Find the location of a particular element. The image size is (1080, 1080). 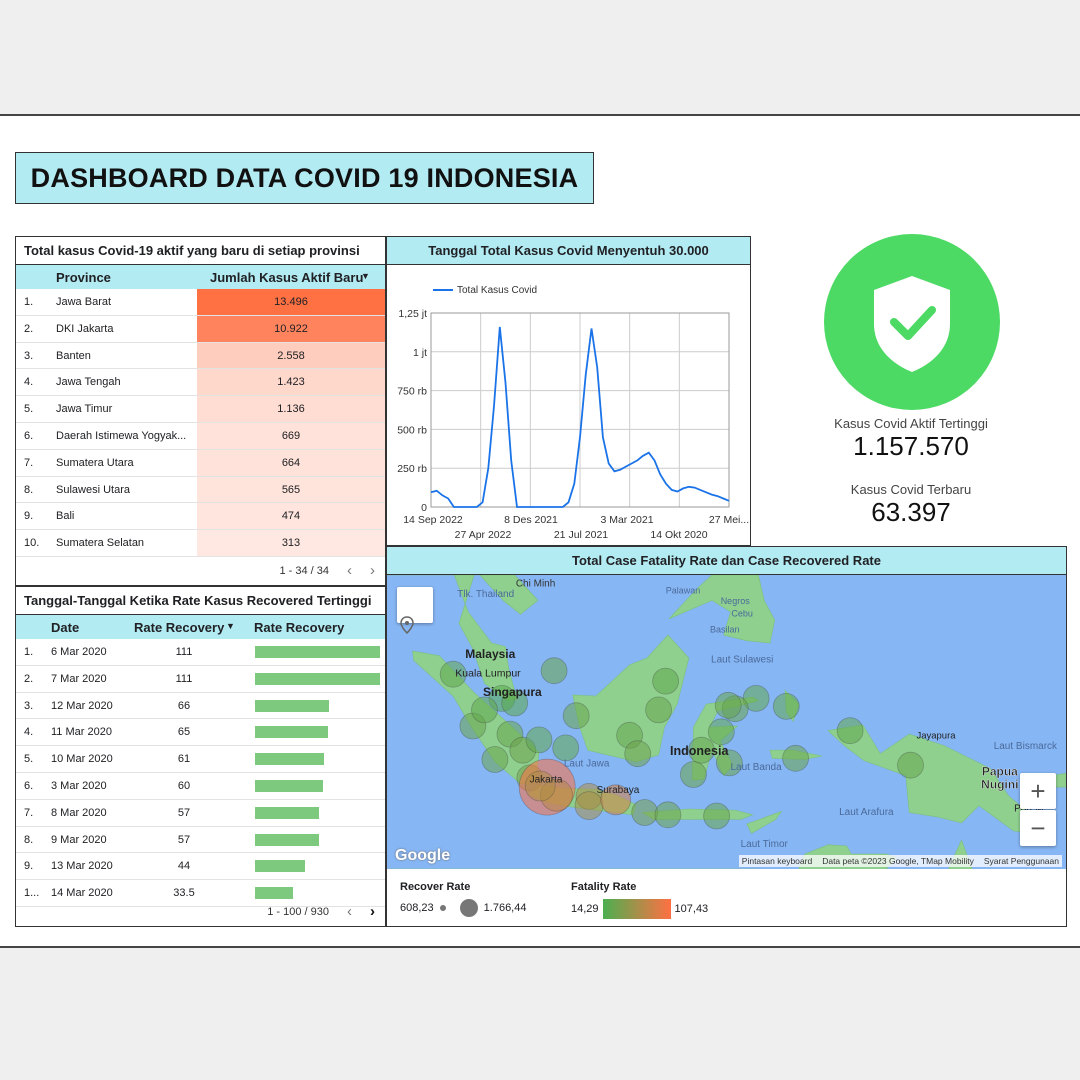

y-tick-label: 750 rb is located at coordinates (412, 392).